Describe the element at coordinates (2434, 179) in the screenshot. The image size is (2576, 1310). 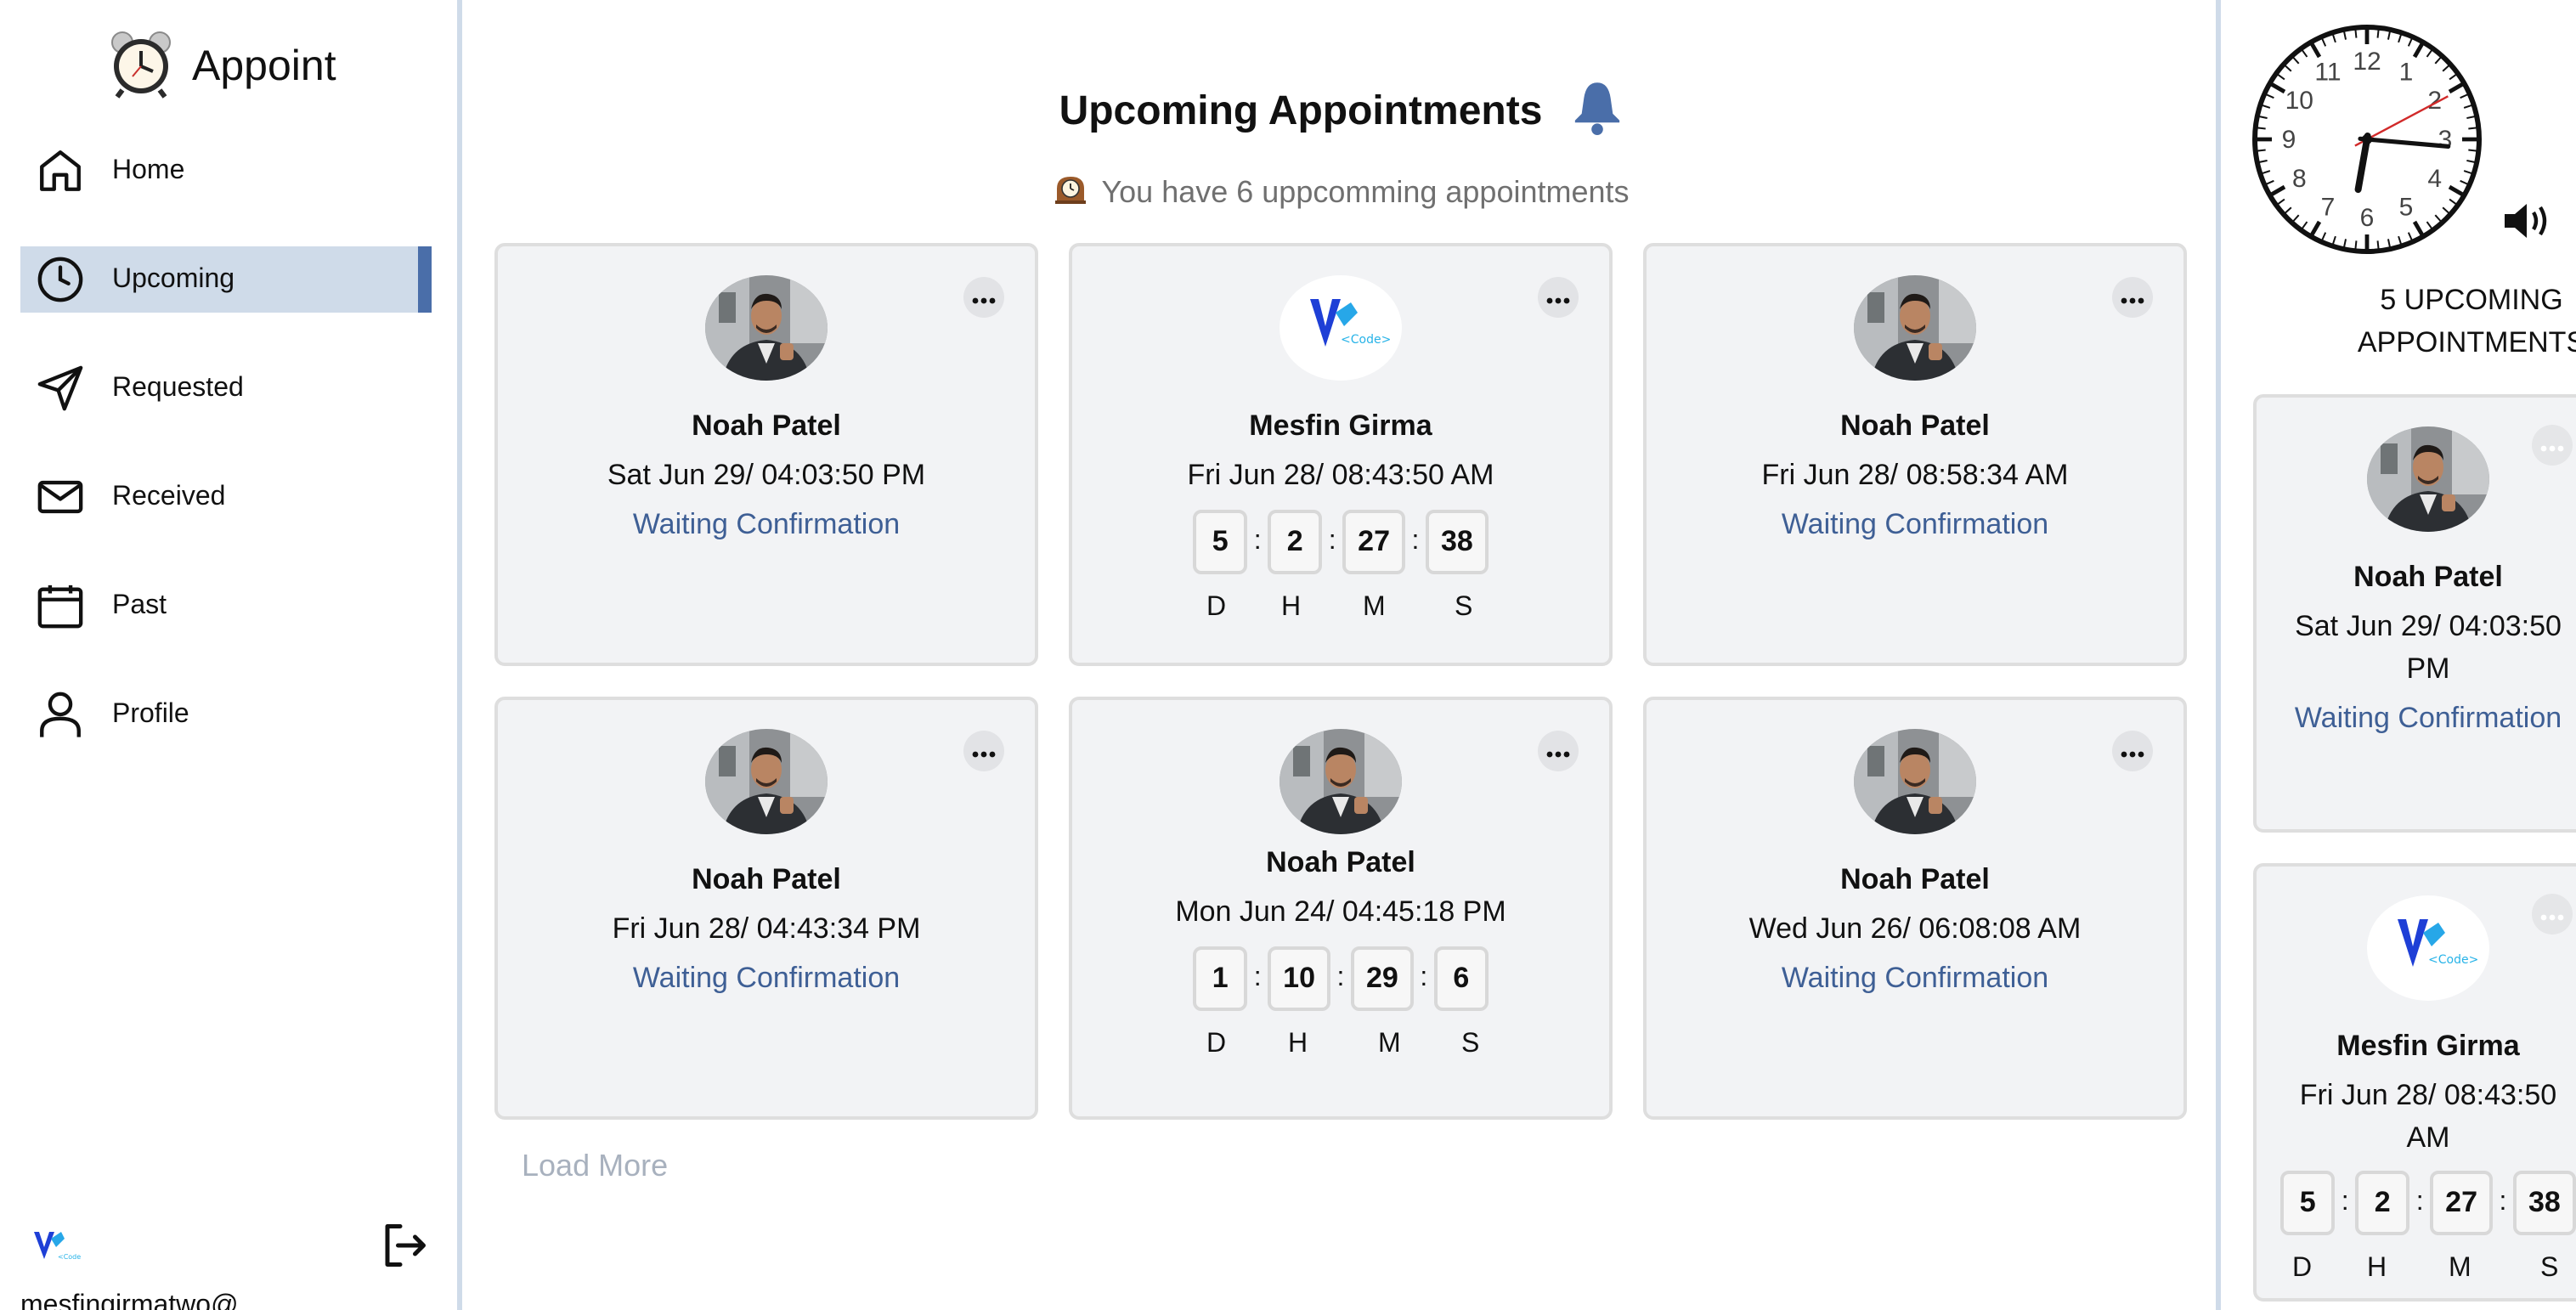
I see `clock-number: 4` at that location.